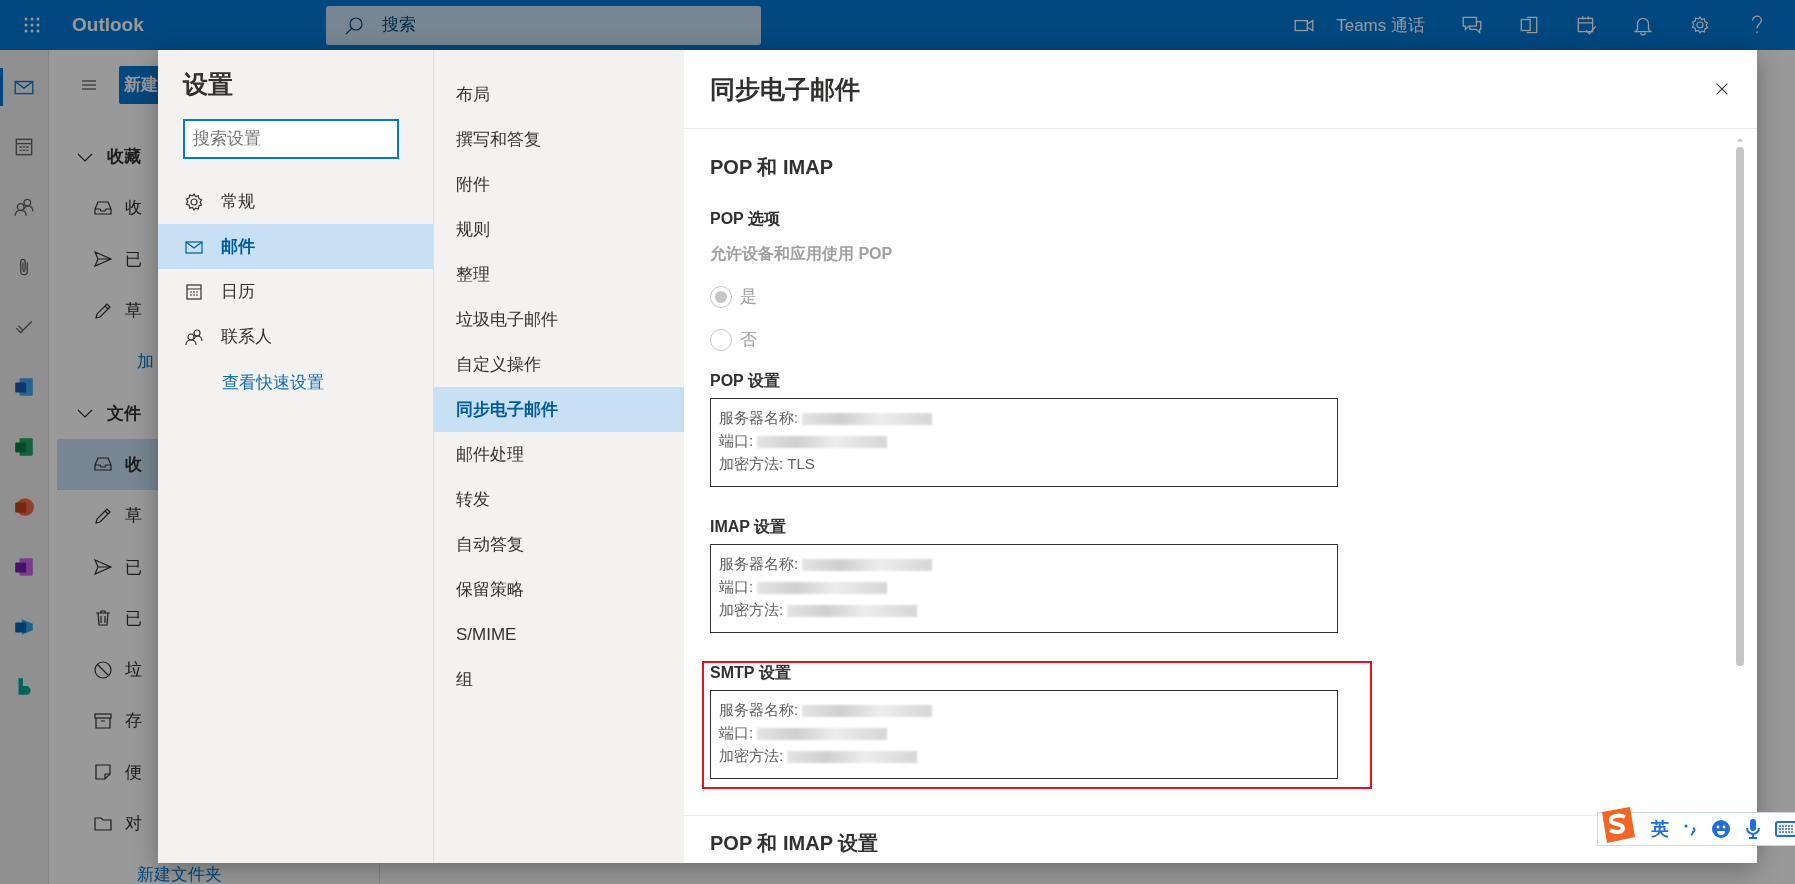 This screenshot has width=1795, height=884. Describe the element at coordinates (124, 157) in the screenshot. I see `section-title: 收藏` at that location.